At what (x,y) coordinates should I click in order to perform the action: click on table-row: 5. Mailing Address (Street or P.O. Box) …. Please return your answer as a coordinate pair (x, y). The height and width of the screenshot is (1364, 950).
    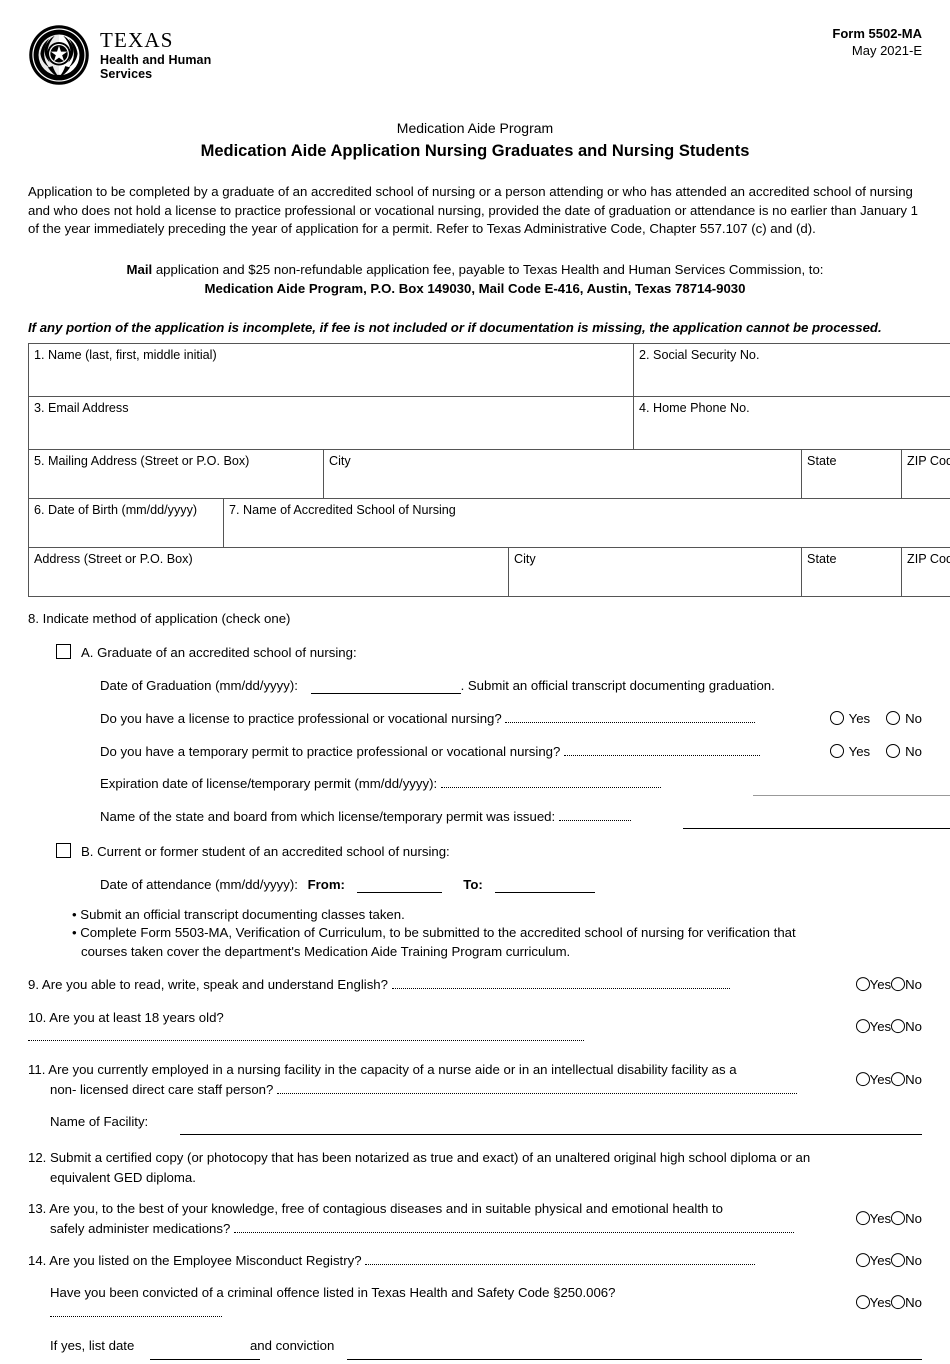
    Looking at the image, I should click on (489, 474).